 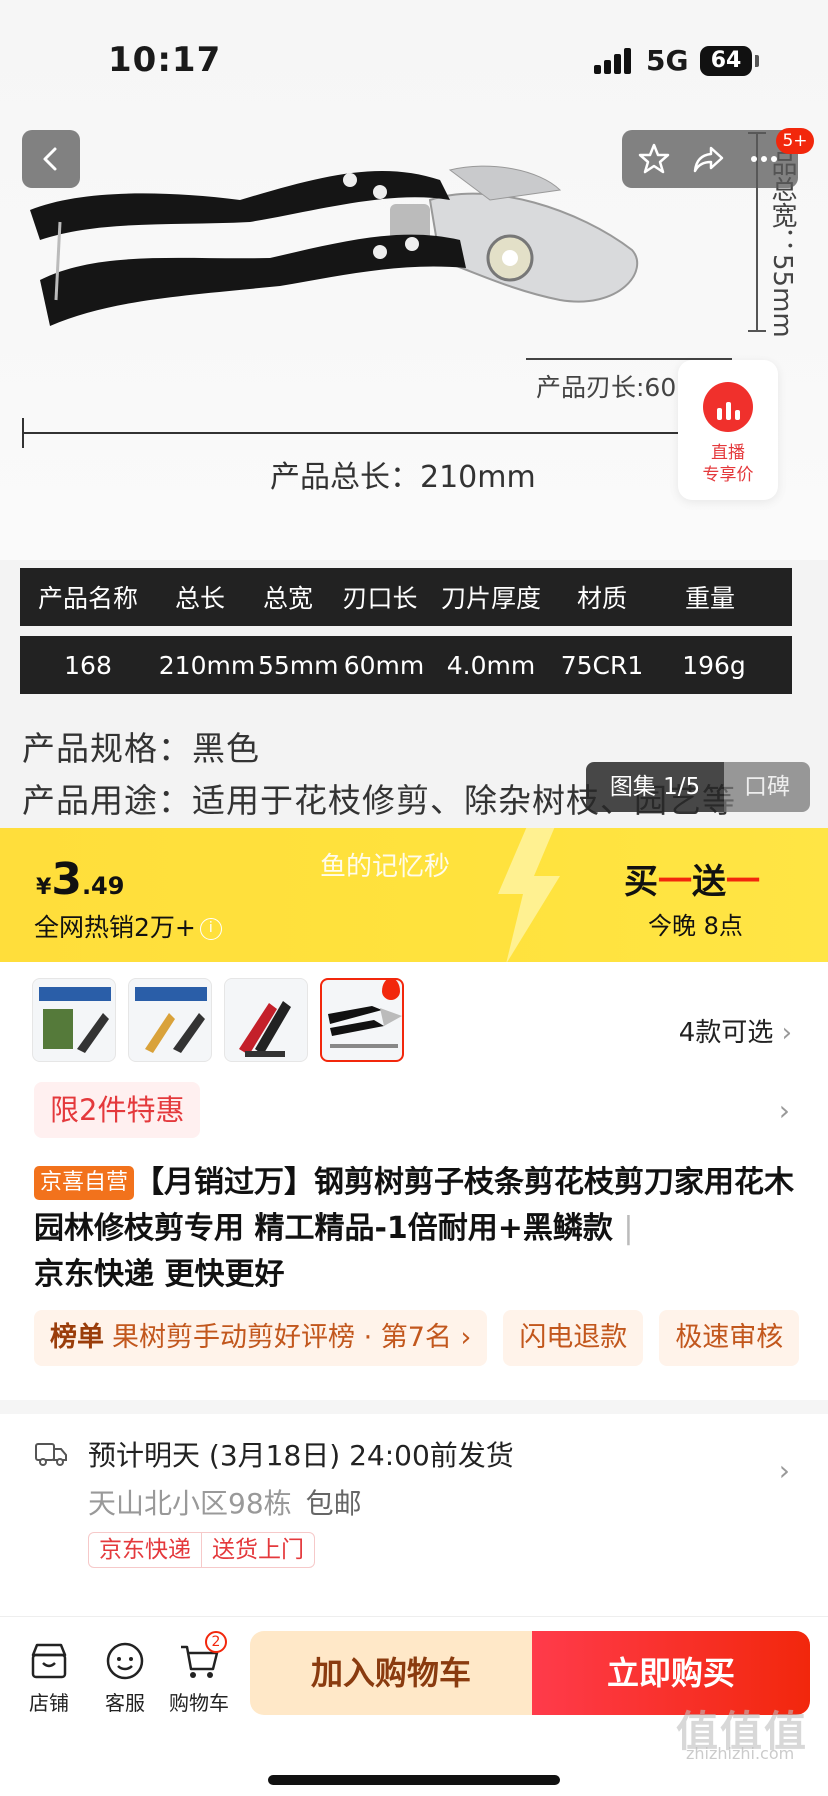 I want to click on currency-symbol: ¥, so click(x=44, y=887).